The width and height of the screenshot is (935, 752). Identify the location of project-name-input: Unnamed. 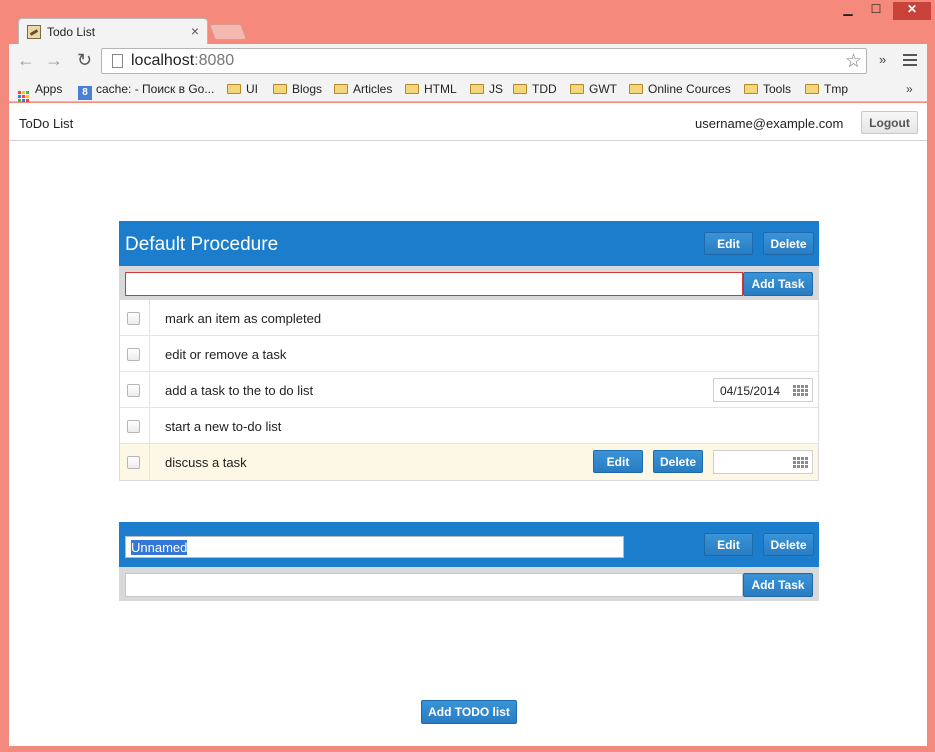
(374, 547).